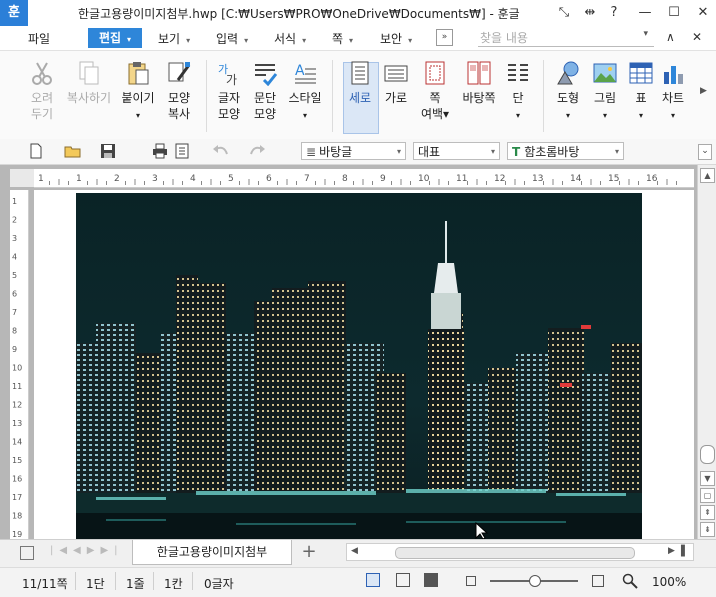 This screenshot has width=716, height=597. What do you see at coordinates (431, 580) in the screenshot?
I see `full-page-view-icon` at bounding box center [431, 580].